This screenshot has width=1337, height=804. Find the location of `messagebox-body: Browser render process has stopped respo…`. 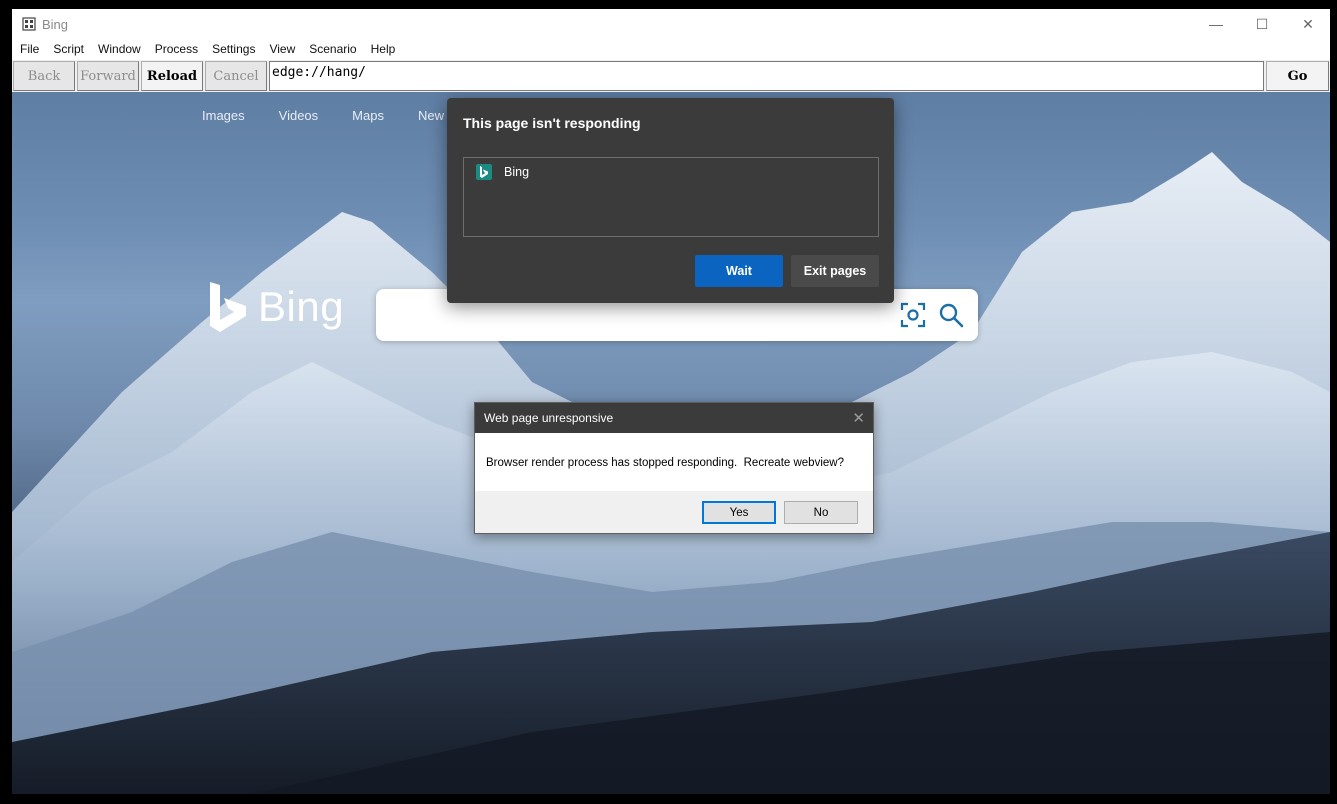

messagebox-body: Browser render process has stopped respo… is located at coordinates (674, 462).